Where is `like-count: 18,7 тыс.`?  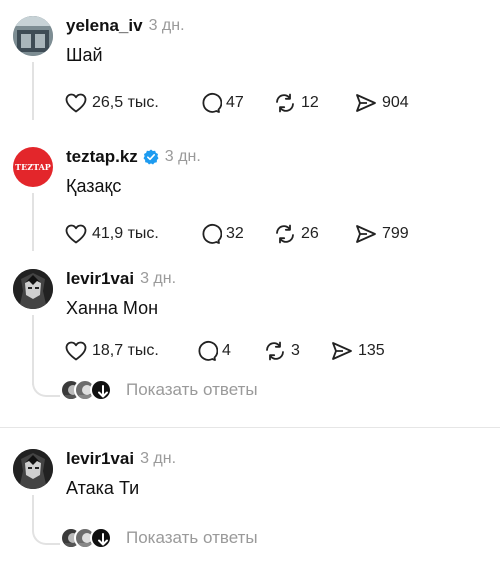
like-count: 18,7 тыс. is located at coordinates (125, 350).